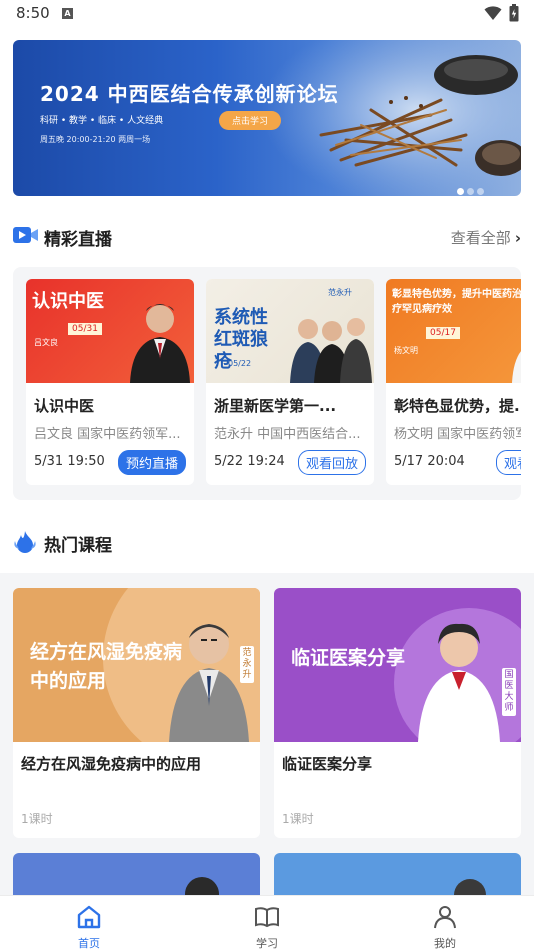  What do you see at coordinates (267, 14) in the screenshot?
I see `status-bar: 8:50 A` at bounding box center [267, 14].